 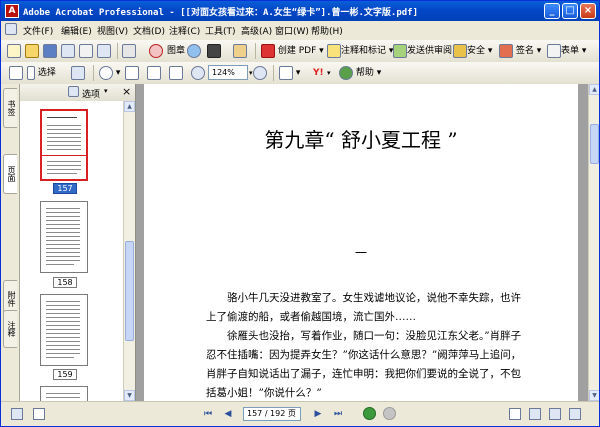 I want to click on page-number-input: 157 / 192 页, so click(x=272, y=414).